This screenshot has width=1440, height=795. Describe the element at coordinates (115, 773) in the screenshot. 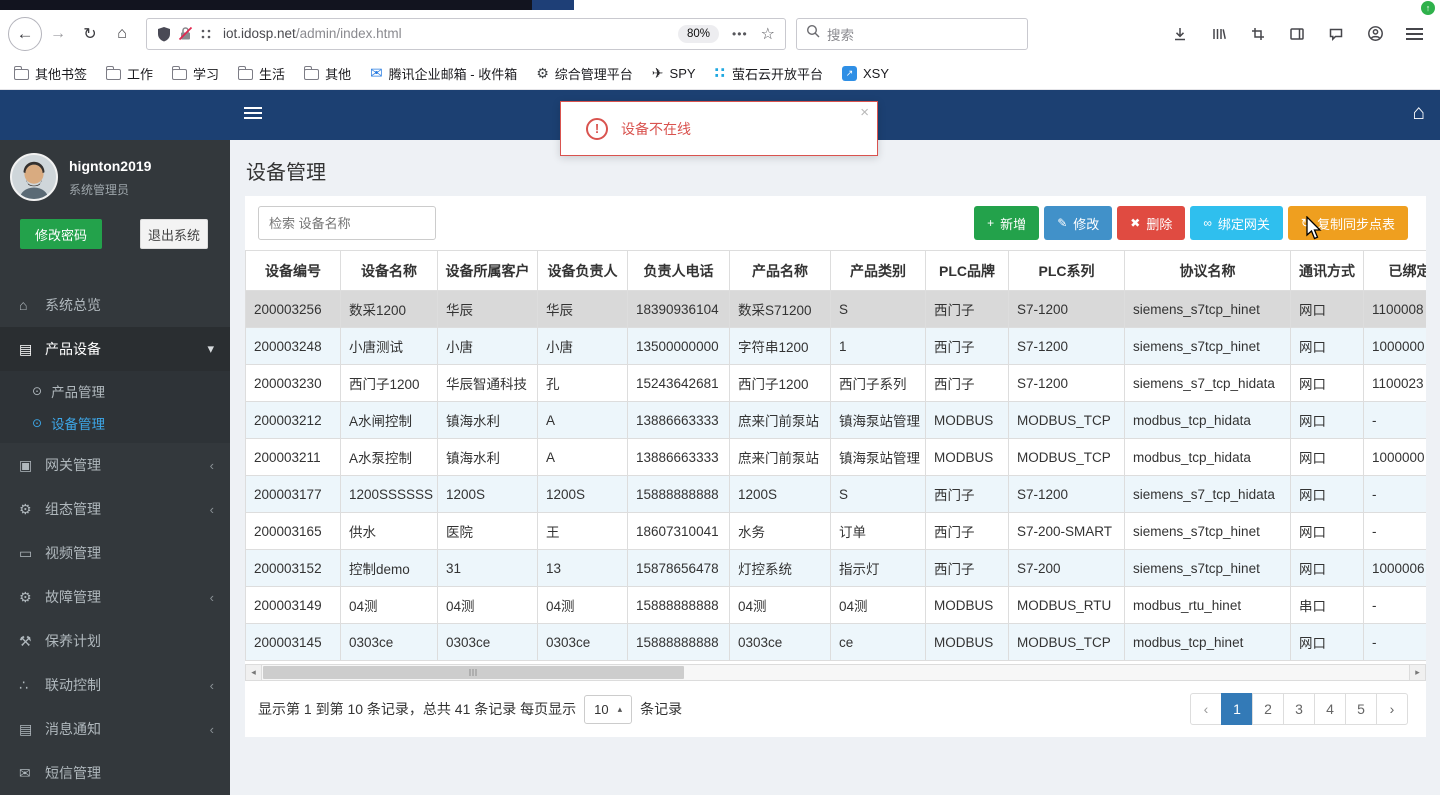

I see `sidebar-item-sms-management: ✉ 短信管理` at that location.